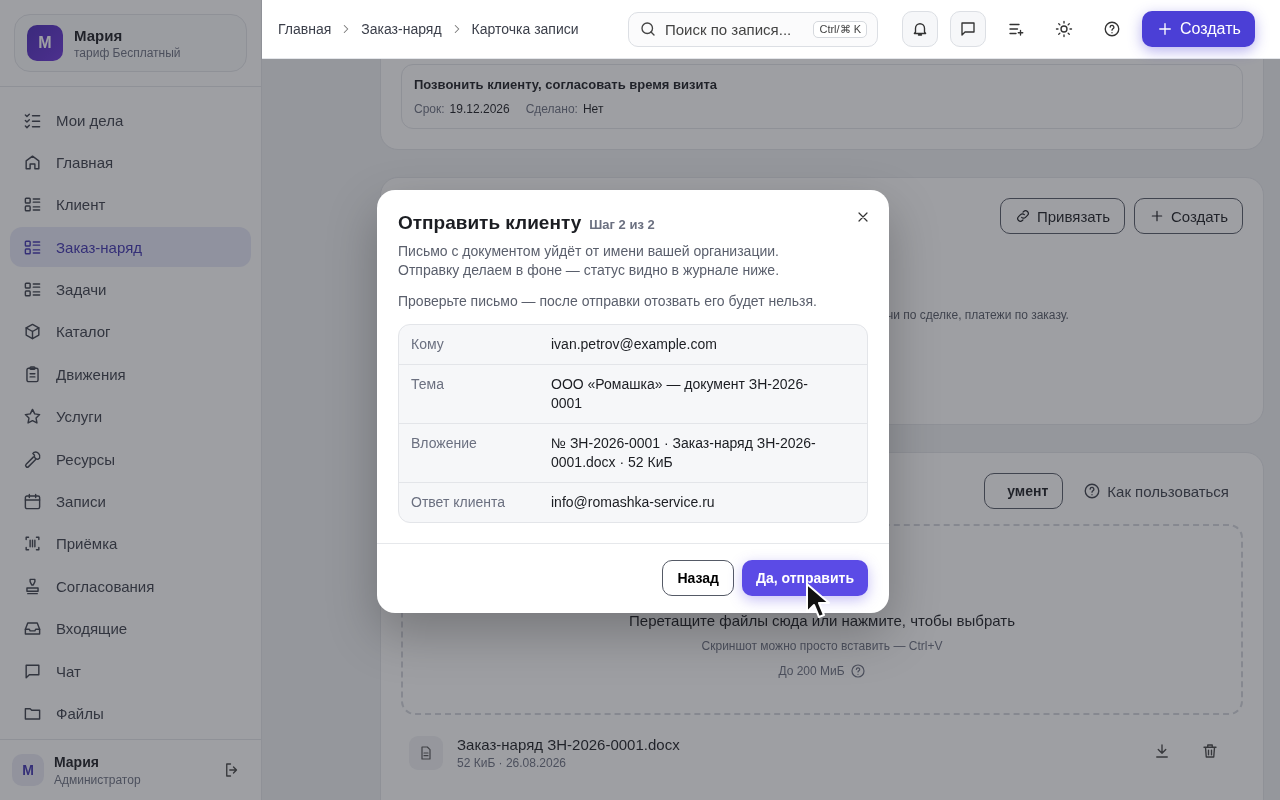 The image size is (1280, 800). What do you see at coordinates (99, 247) in the screenshot?
I see `sidebar-item-label: Заказ-наряд` at bounding box center [99, 247].